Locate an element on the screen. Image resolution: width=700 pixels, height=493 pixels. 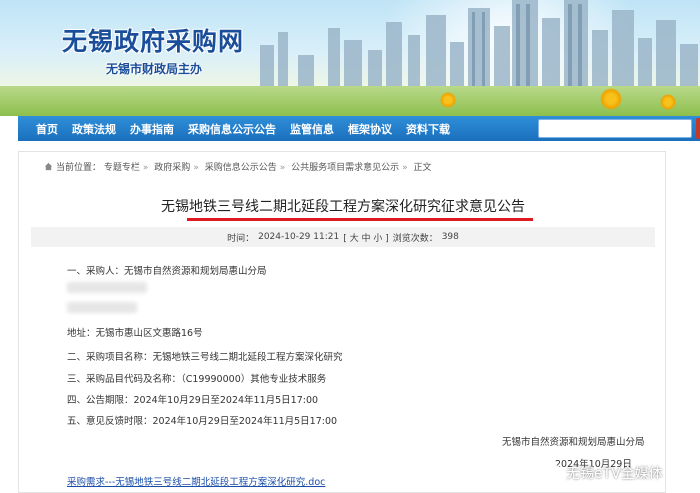
purchaser-line: 一、采购人：无锡市自然资源和规划局惠山分局 is located at coordinates (167, 271).